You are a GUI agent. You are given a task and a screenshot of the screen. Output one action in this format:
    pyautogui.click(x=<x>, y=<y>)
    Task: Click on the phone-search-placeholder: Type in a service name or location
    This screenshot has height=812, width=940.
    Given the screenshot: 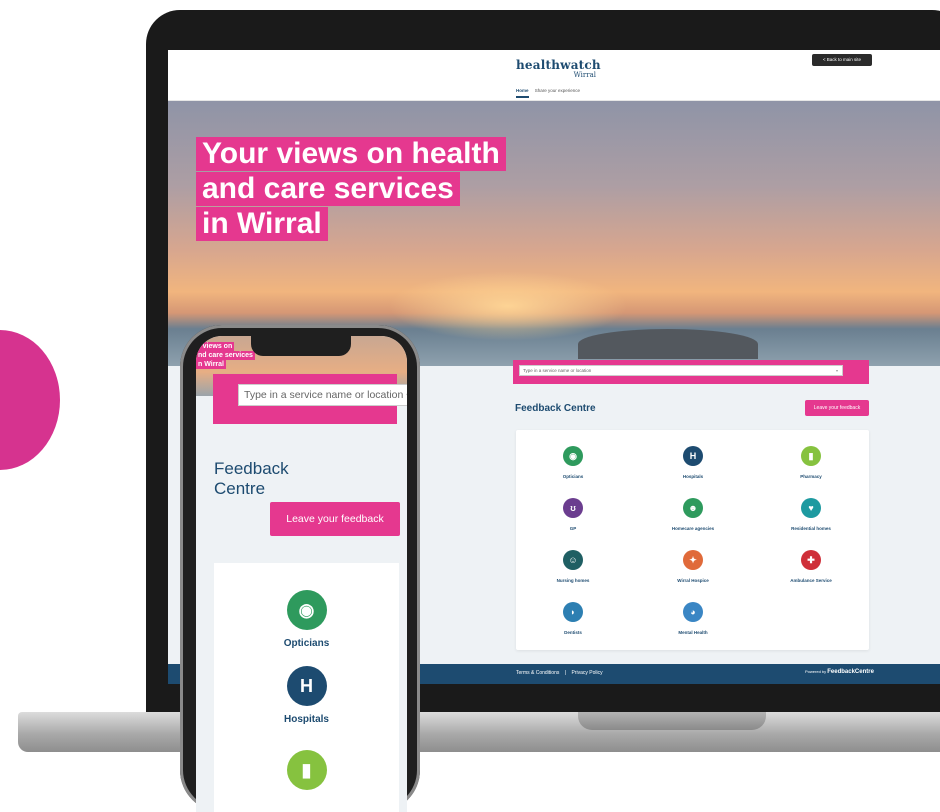 What is the action you would take?
    pyautogui.click(x=324, y=395)
    